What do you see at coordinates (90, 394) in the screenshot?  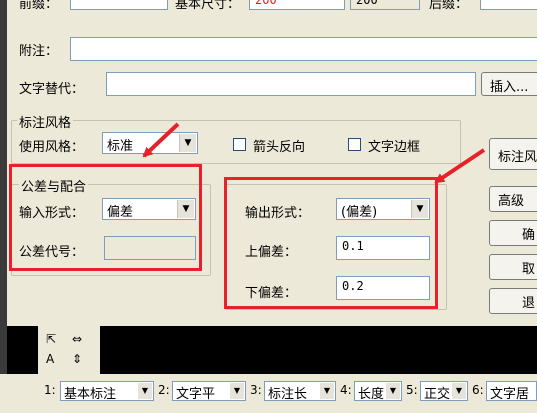 I see `field-1-value: 基本标注` at bounding box center [90, 394].